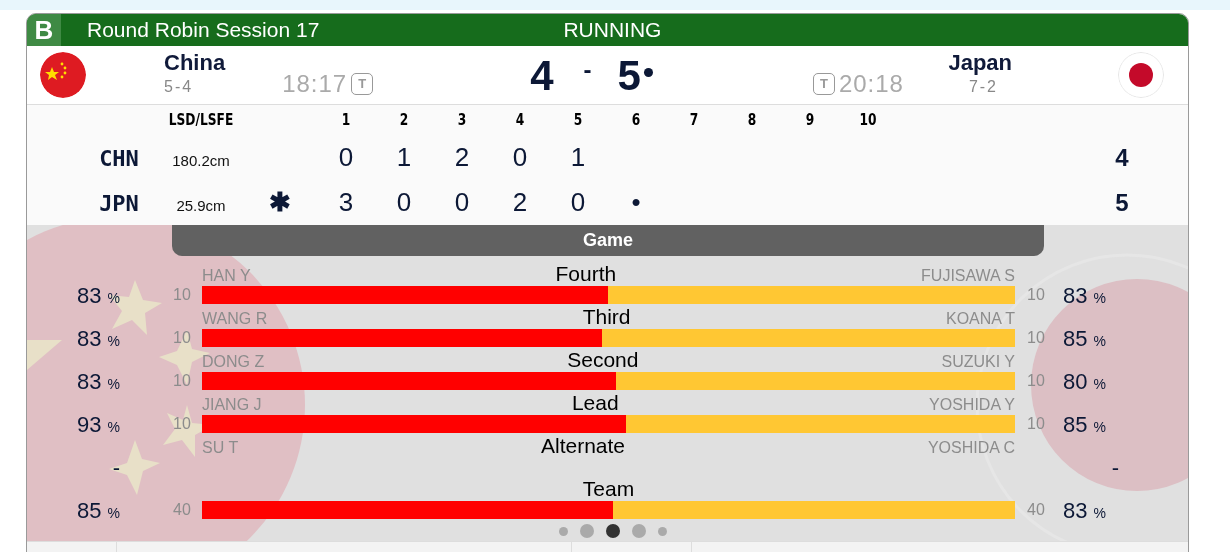  Describe the element at coordinates (636, 120) in the screenshot. I see `end-number: 6` at that location.